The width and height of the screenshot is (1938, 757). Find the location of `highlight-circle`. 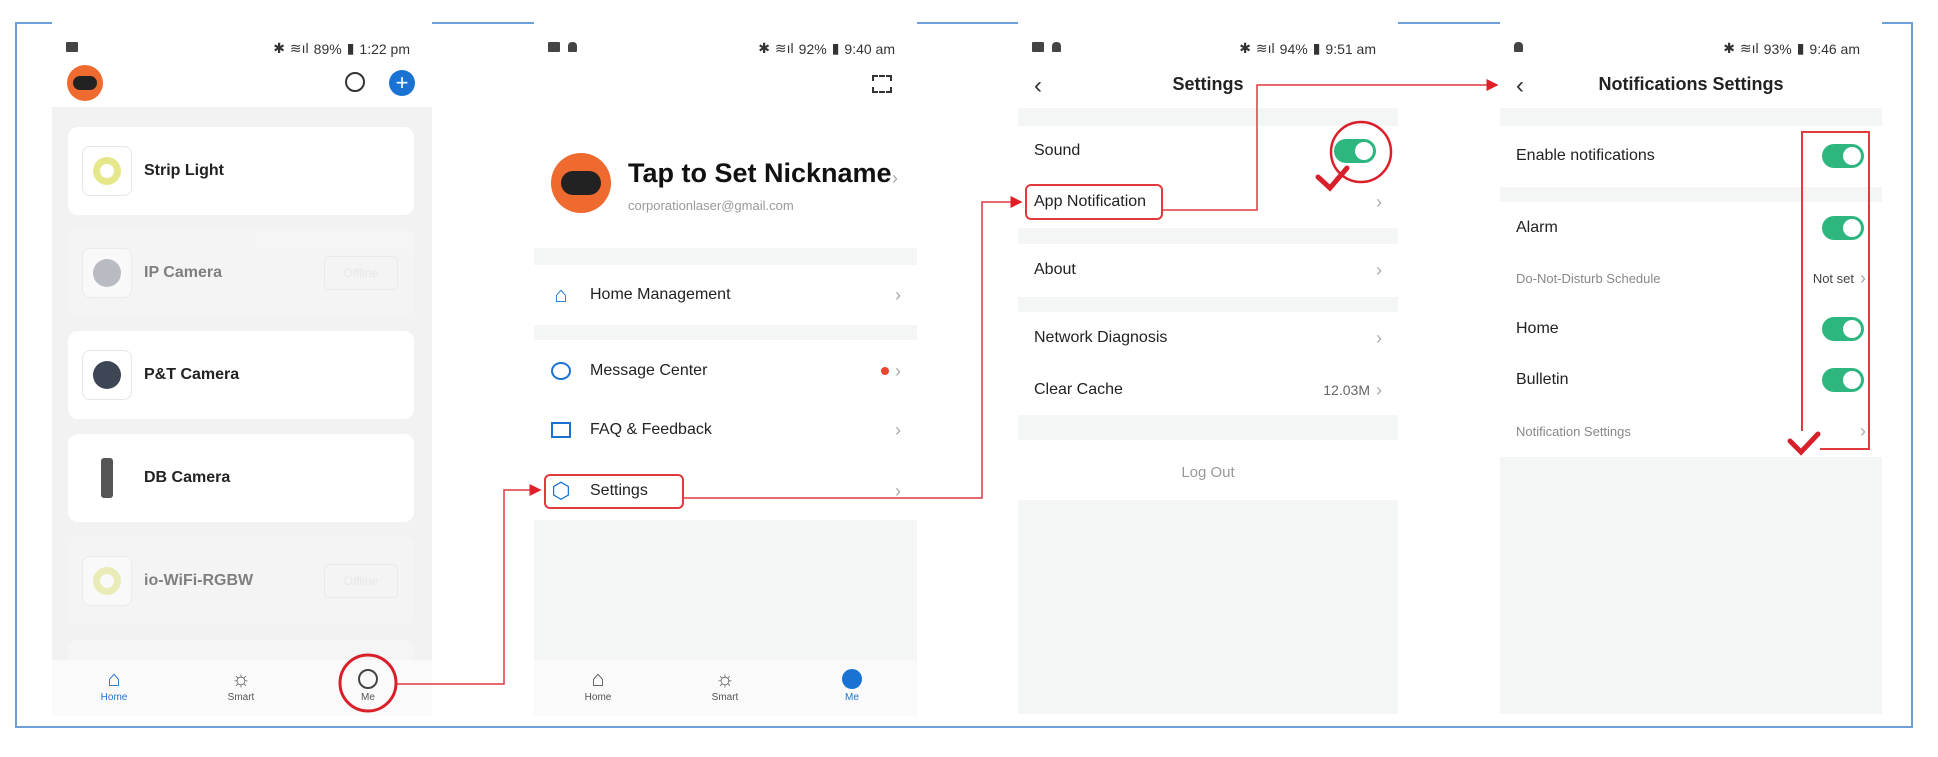

highlight-circle is located at coordinates (368, 683).